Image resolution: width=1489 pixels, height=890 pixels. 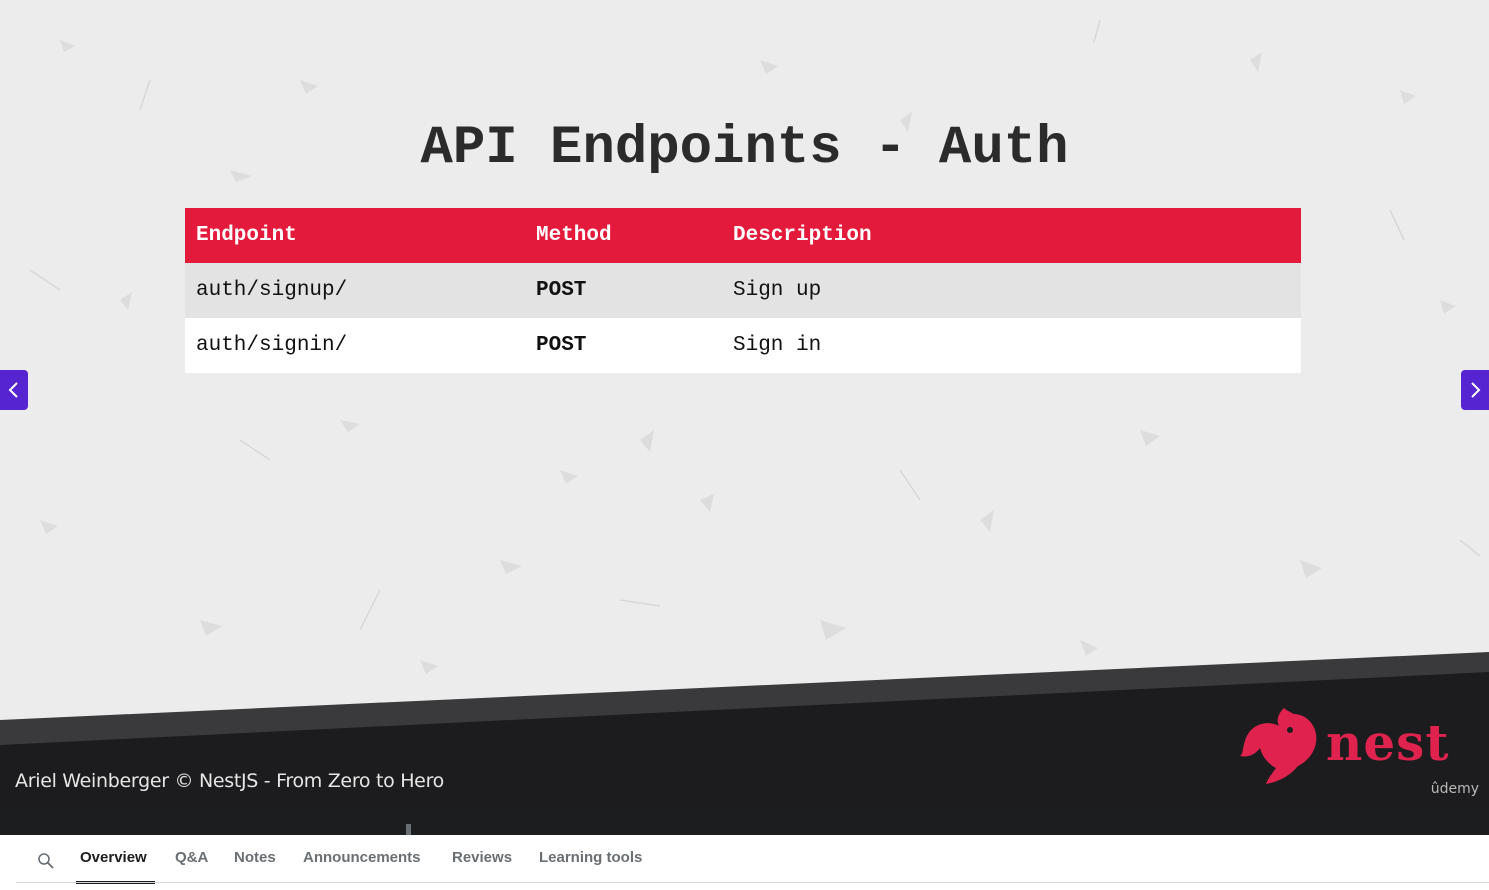 What do you see at coordinates (590, 857) in the screenshot?
I see `tab-learning-tools: Learning tools` at bounding box center [590, 857].